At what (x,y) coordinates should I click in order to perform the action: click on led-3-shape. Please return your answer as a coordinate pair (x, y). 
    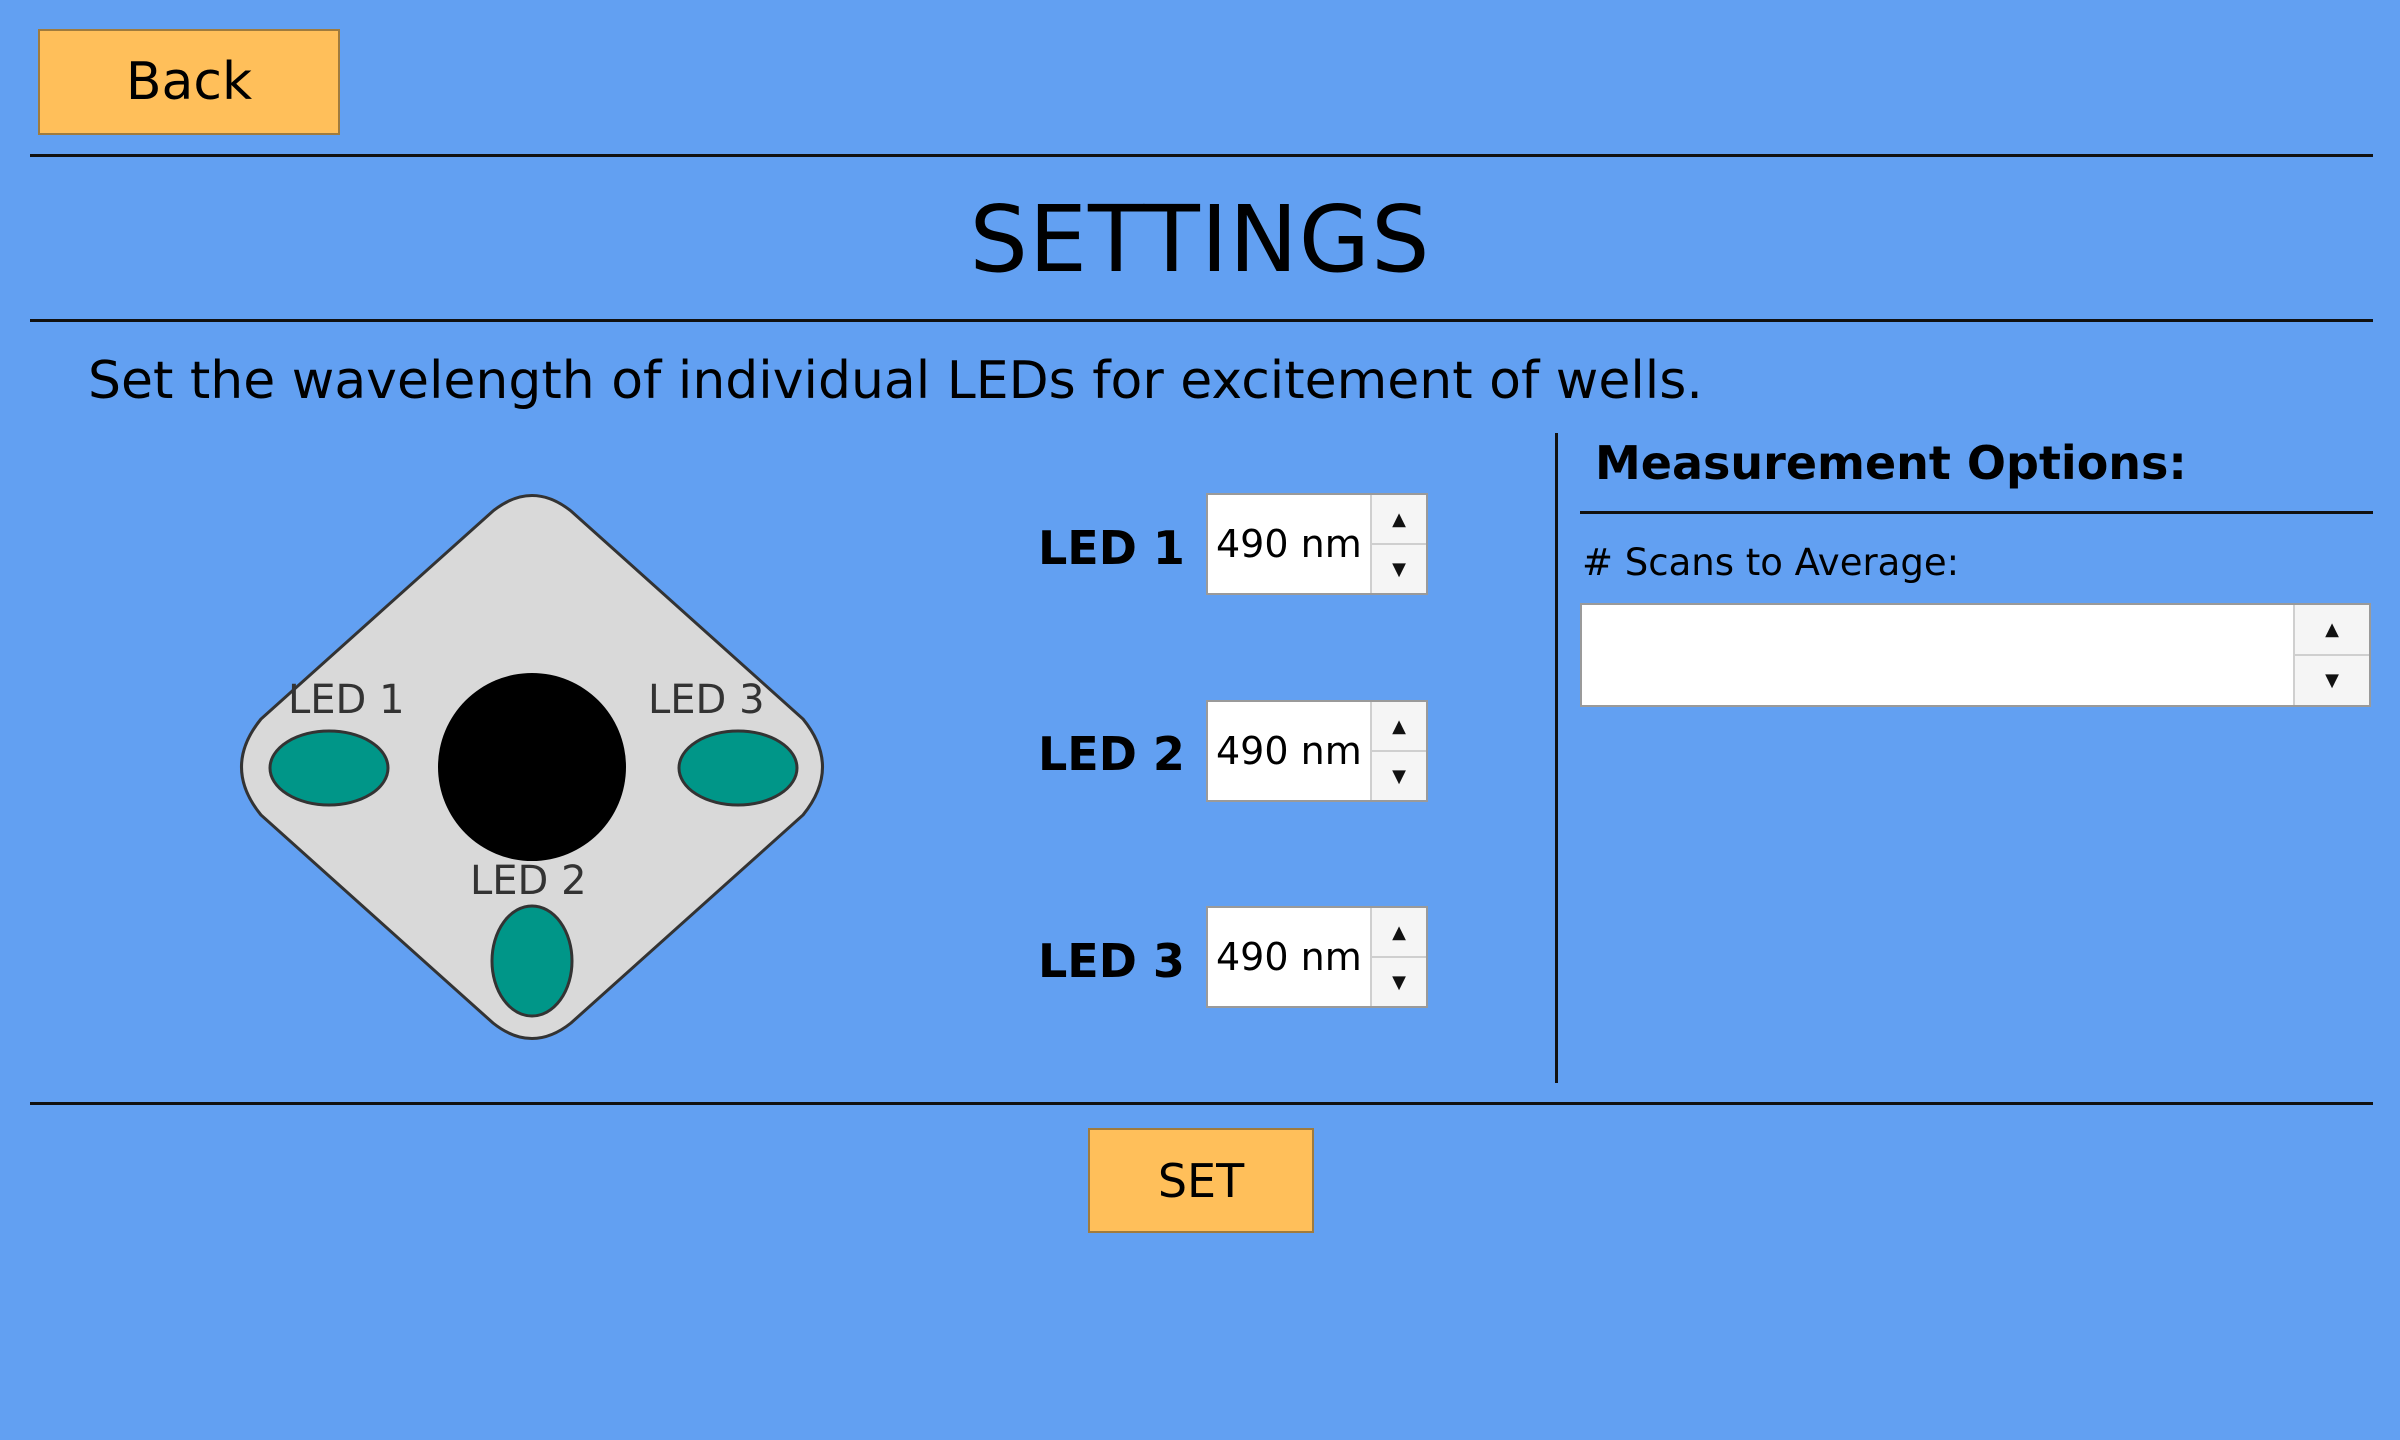
    Looking at the image, I should click on (738, 768).